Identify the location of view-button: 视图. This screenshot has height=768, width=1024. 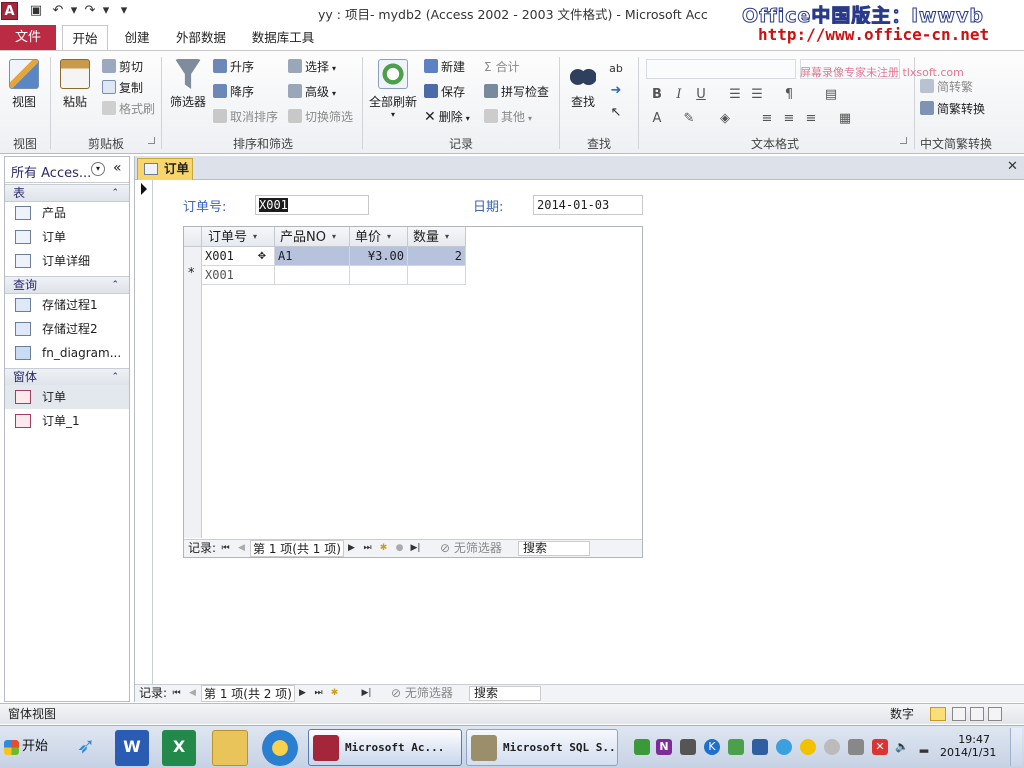
(24, 84).